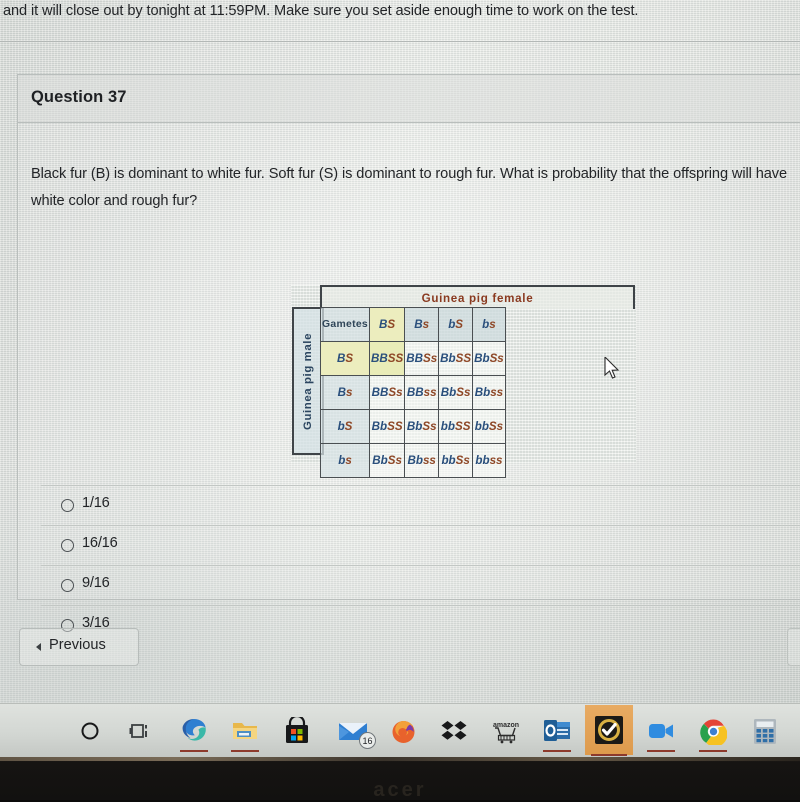 This screenshot has width=800, height=802. Describe the element at coordinates (96, 583) in the screenshot. I see `answer-option-label-3: 9/16` at that location.